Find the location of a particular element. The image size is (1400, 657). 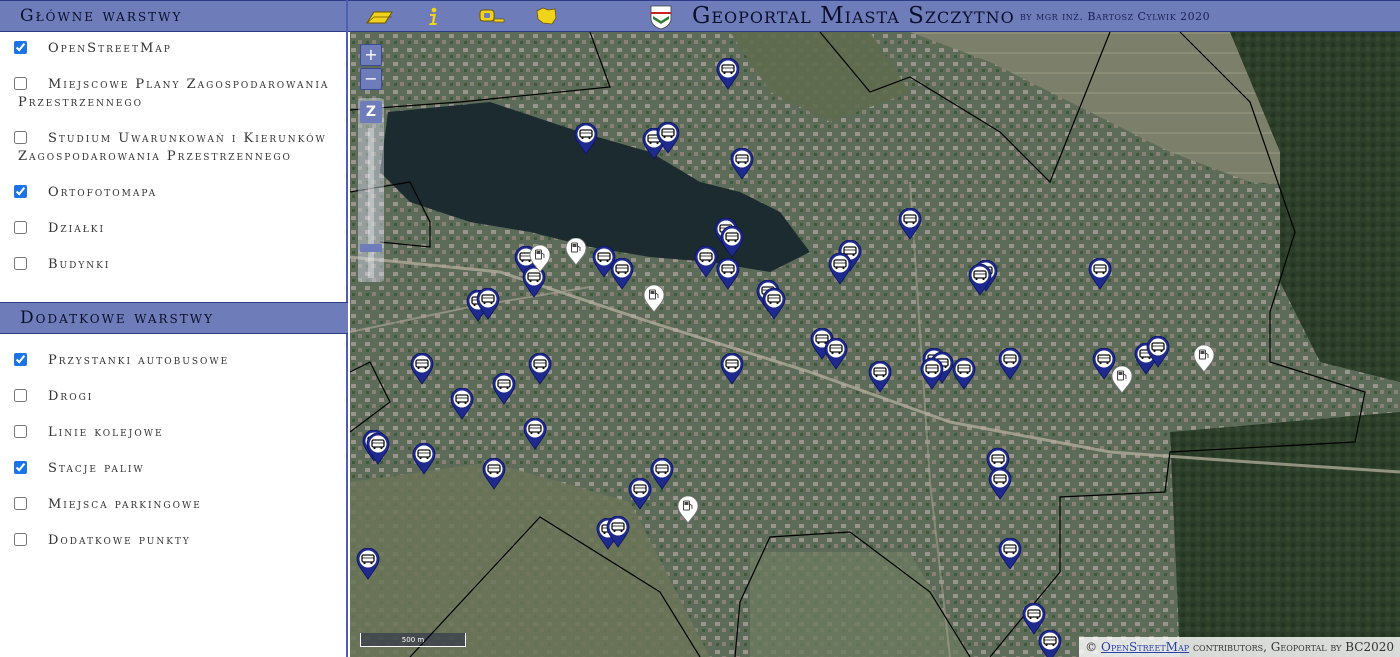

main-layer-label: Ortofotomapa is located at coordinates (177, 193).